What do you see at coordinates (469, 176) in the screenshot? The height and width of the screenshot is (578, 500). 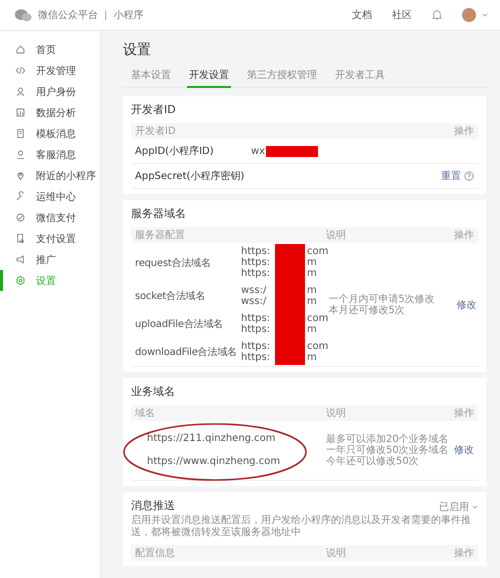 I see `help-icon` at bounding box center [469, 176].